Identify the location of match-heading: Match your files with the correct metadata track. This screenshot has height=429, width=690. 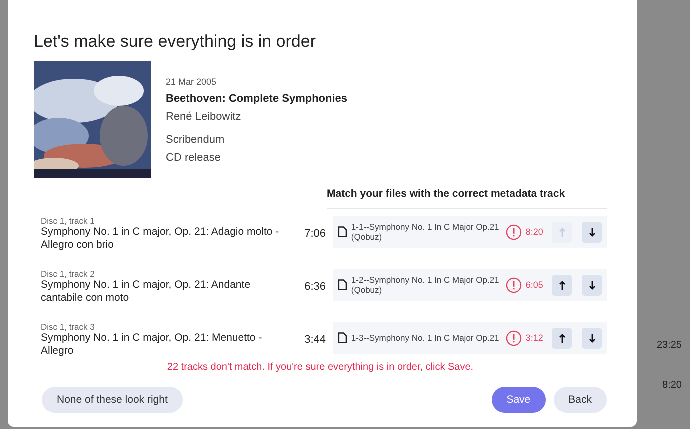
(467, 198).